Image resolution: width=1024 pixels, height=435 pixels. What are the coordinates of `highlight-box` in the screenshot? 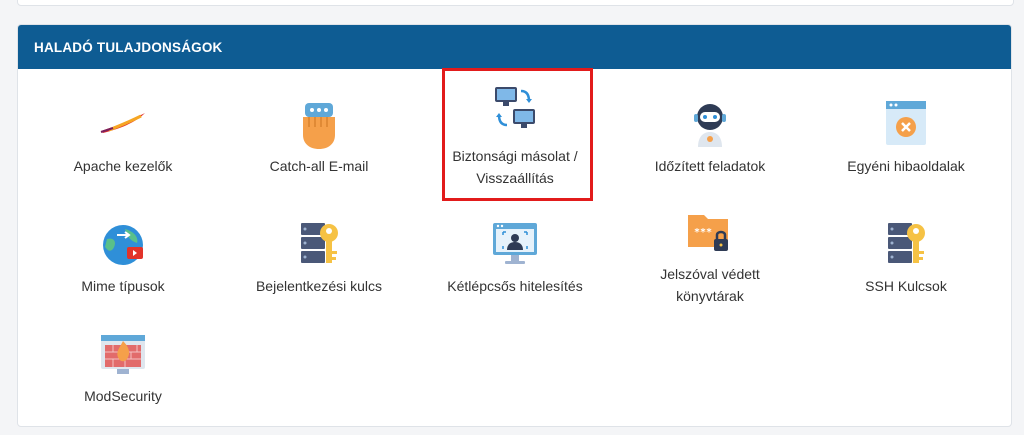 It's located at (517, 134).